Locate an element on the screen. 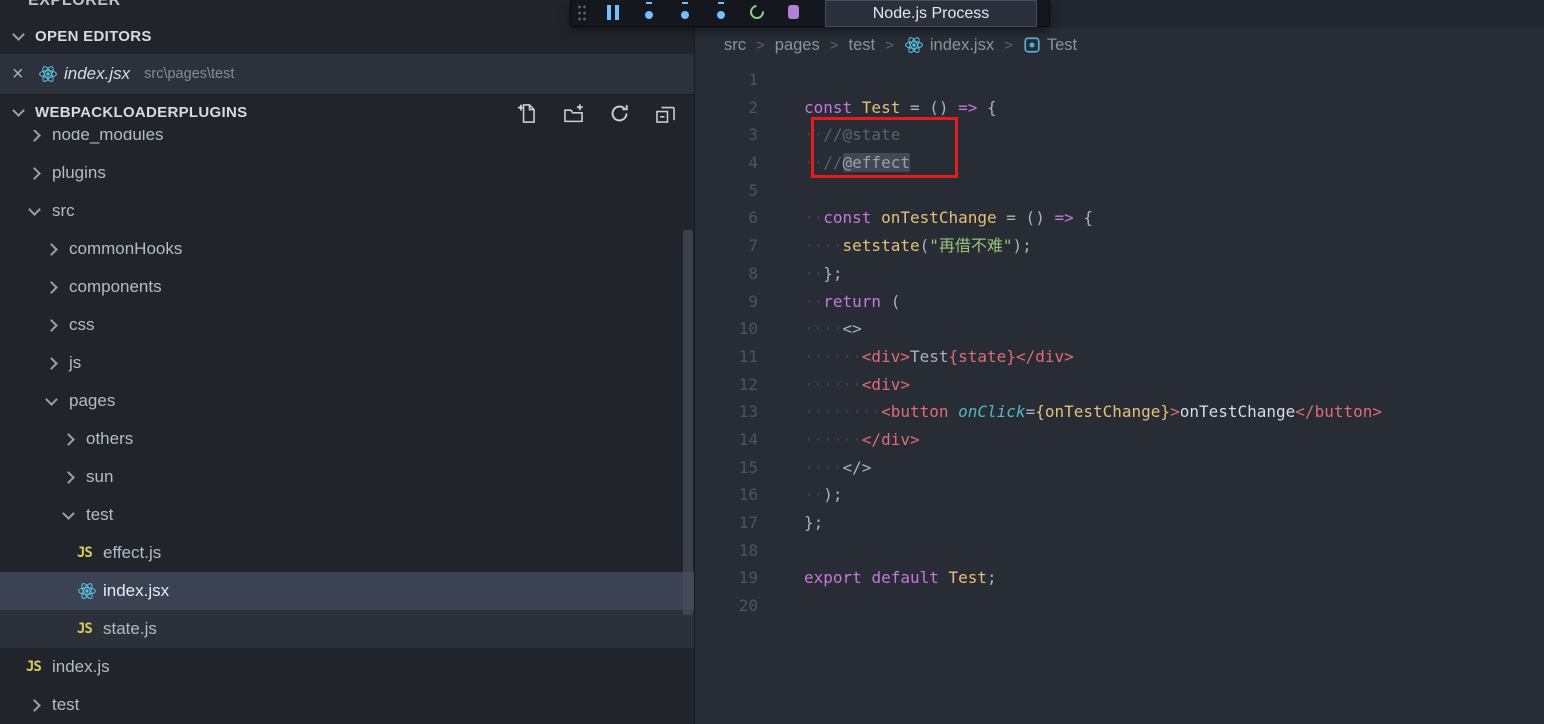 The image size is (1544, 724). restart-button is located at coordinates (757, 13).